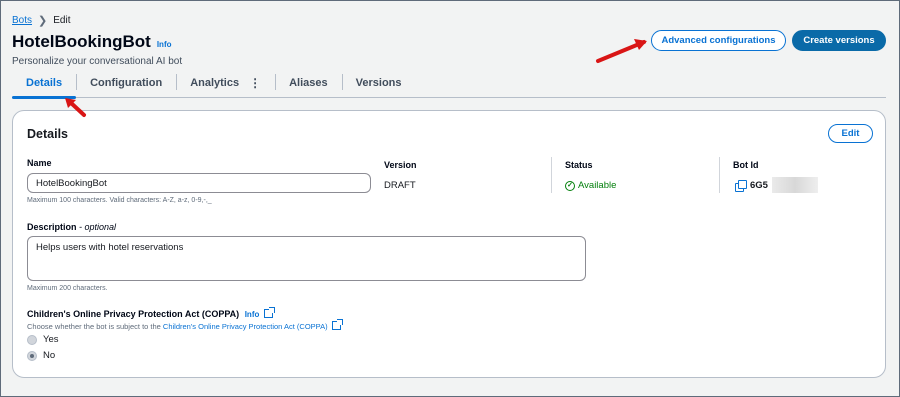 The image size is (900, 397). I want to click on description-label: Description - optional, so click(71, 227).